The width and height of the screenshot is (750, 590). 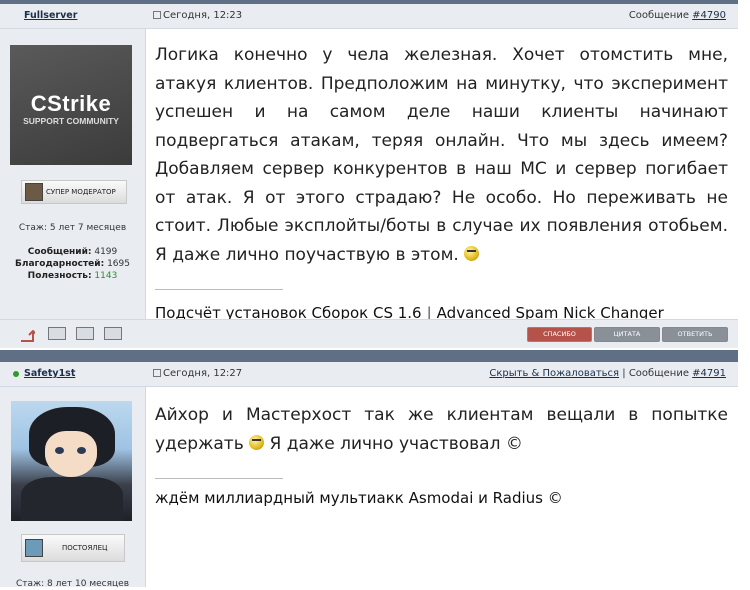 What do you see at coordinates (203, 15) in the screenshot?
I see `post-date-text: Сегодня, 12:23` at bounding box center [203, 15].